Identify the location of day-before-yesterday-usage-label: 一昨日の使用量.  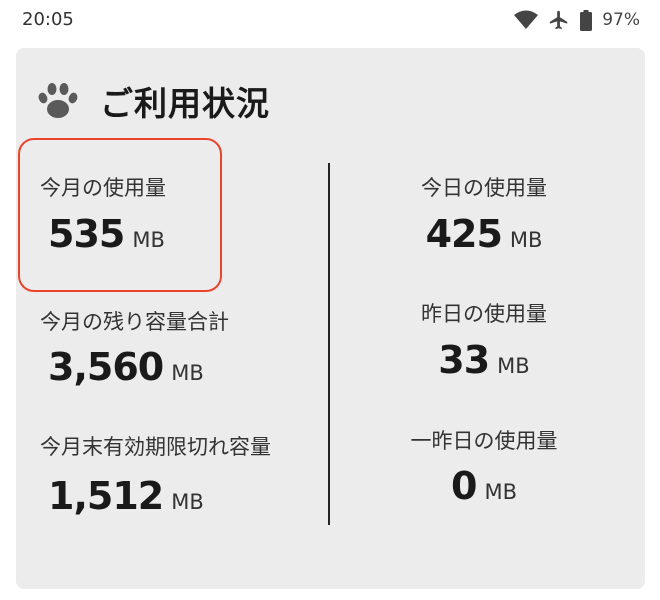
(484, 441).